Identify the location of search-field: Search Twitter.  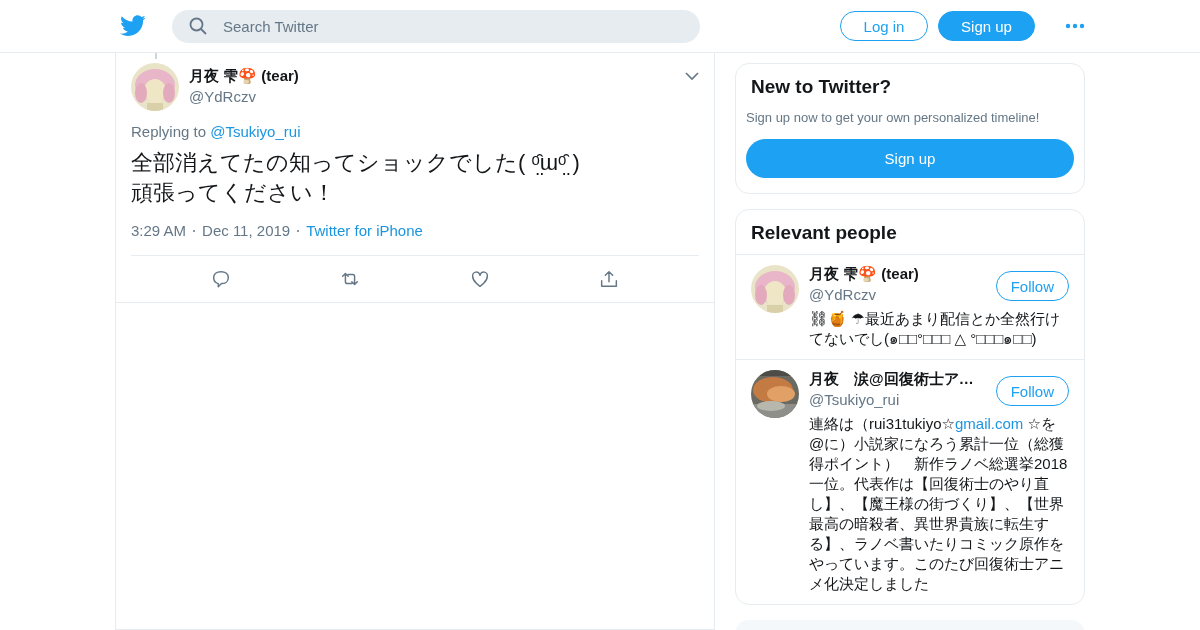
(436, 26).